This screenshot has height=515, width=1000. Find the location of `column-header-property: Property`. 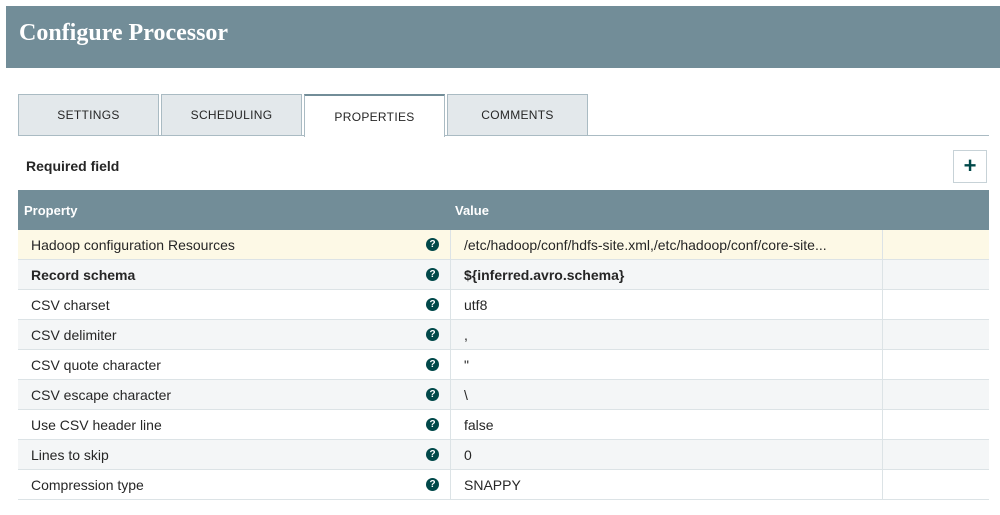

column-header-property: Property is located at coordinates (50, 210).